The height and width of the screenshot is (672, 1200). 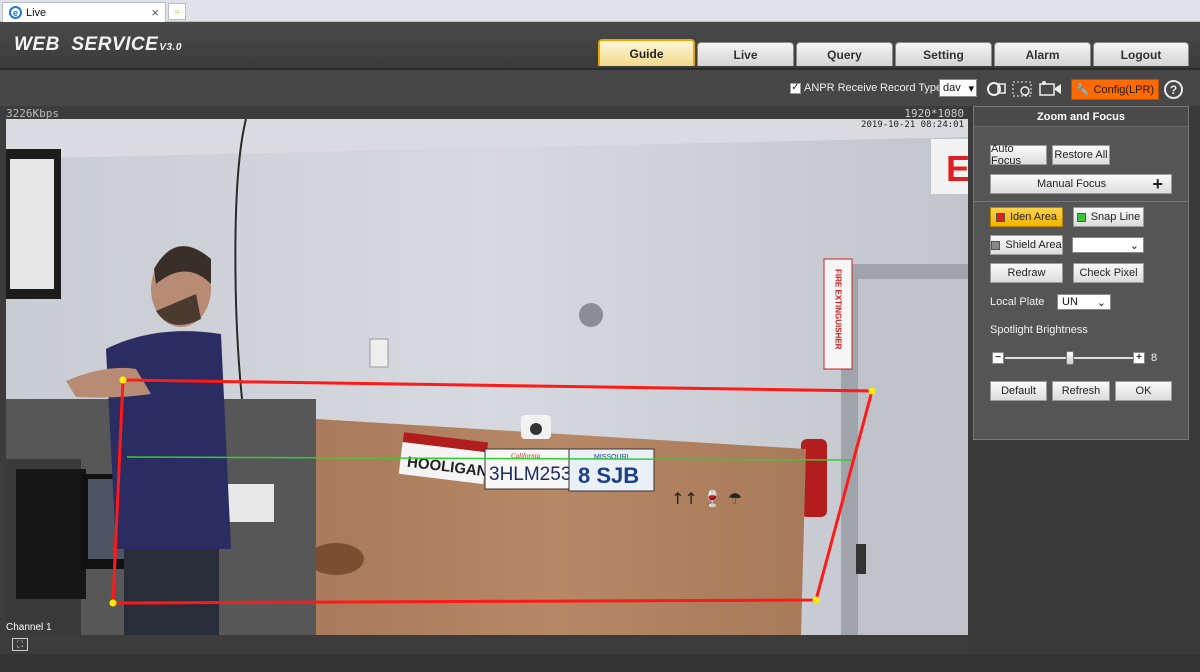 What do you see at coordinates (838, 309) in the screenshot?
I see `fire-extinguisher-sign: FIRE EXTINGUISHER` at bounding box center [838, 309].